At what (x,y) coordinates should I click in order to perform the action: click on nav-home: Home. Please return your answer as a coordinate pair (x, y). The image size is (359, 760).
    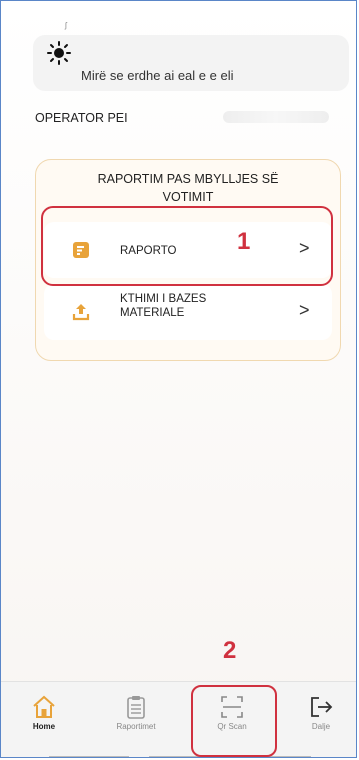
    Looking at the image, I should click on (44, 709).